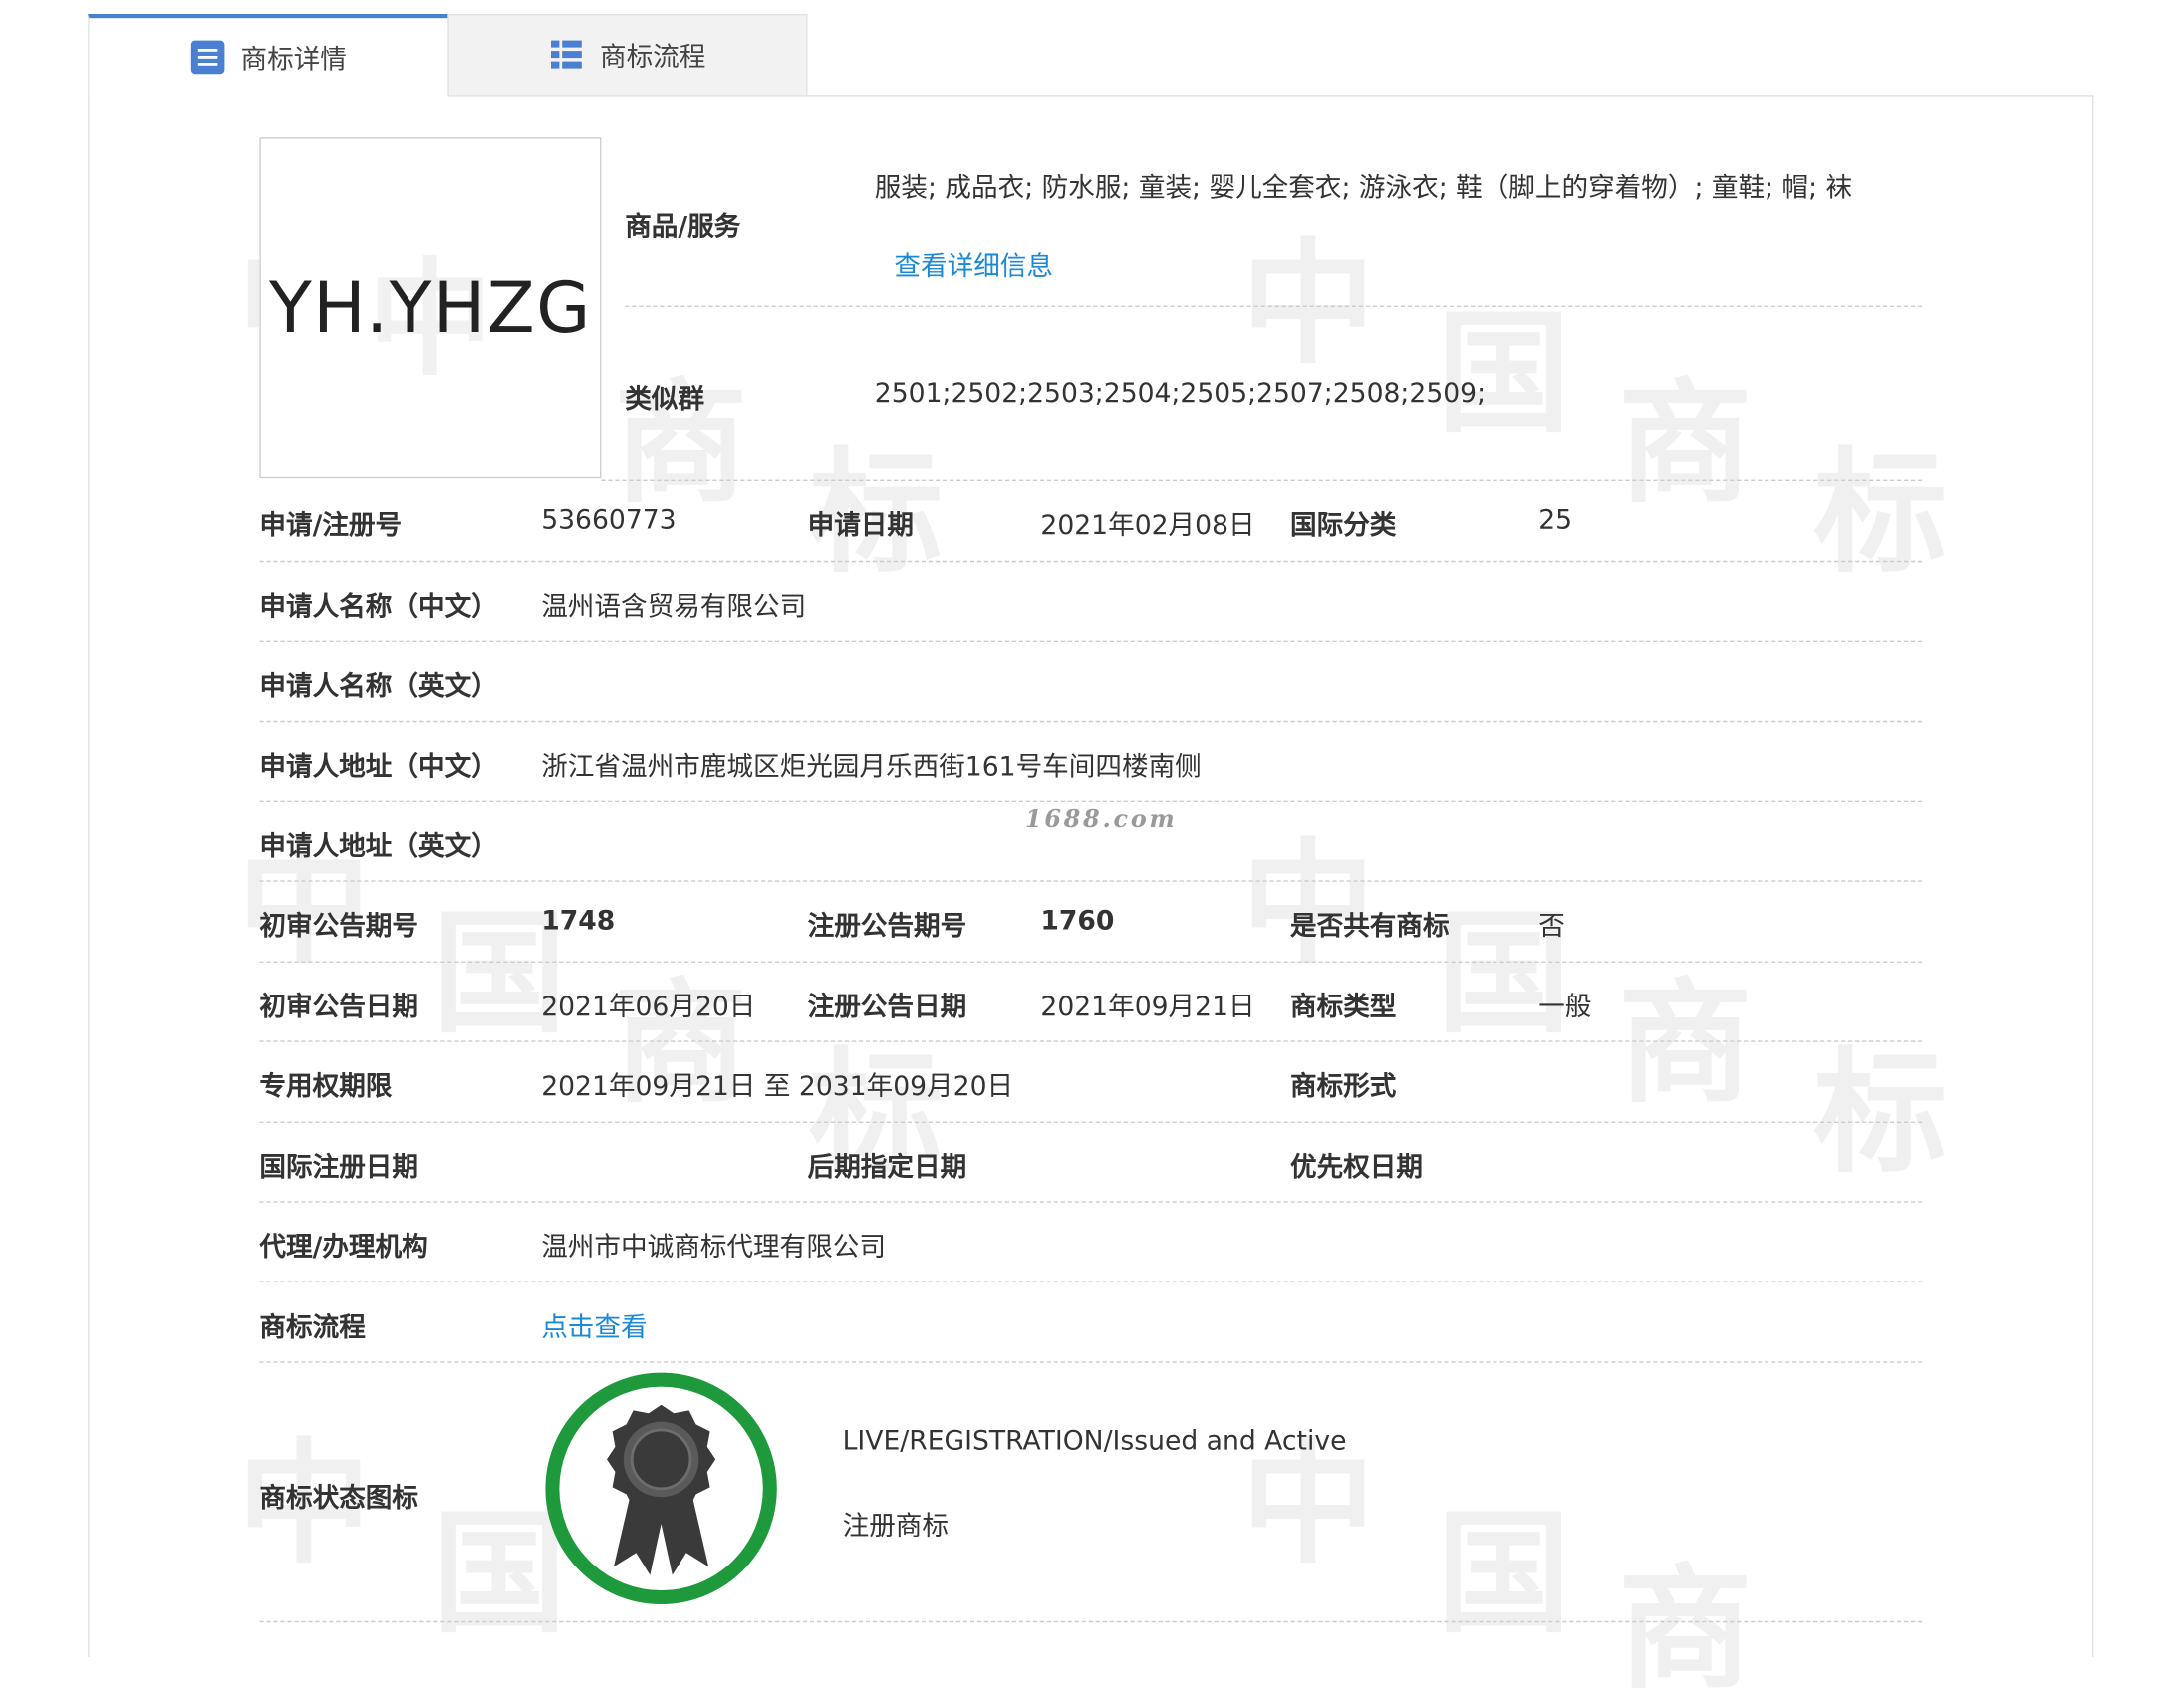 This screenshot has height=1708, width=2176. Describe the element at coordinates (1147, 1007) in the screenshot. I see `reg-date-value: 2021年09月21日` at that location.